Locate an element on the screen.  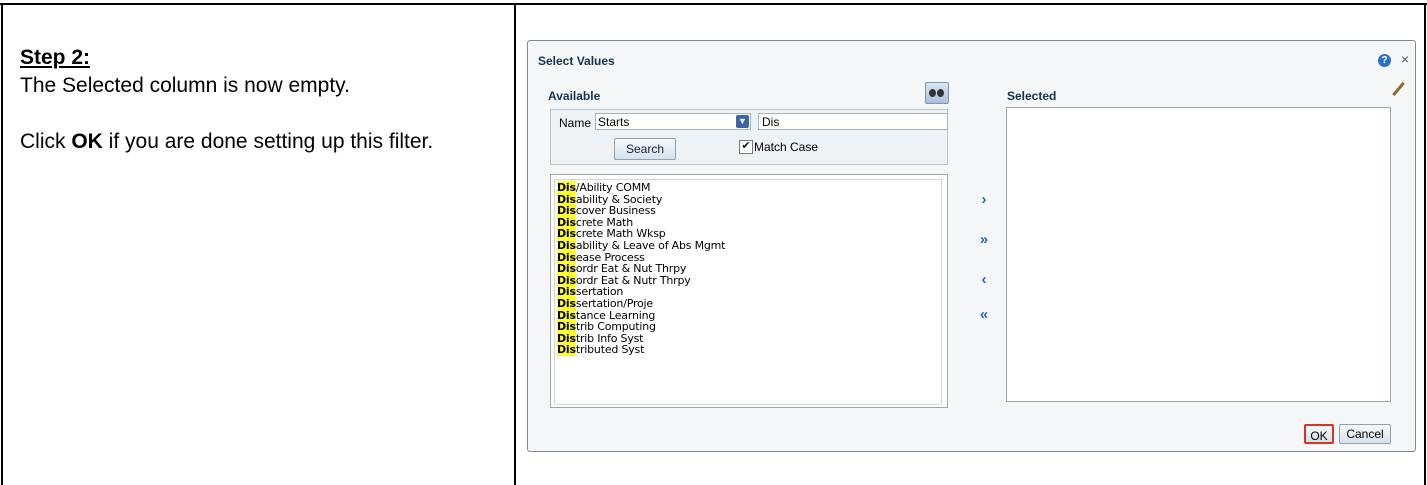
pencil-icon is located at coordinates (1398, 89).